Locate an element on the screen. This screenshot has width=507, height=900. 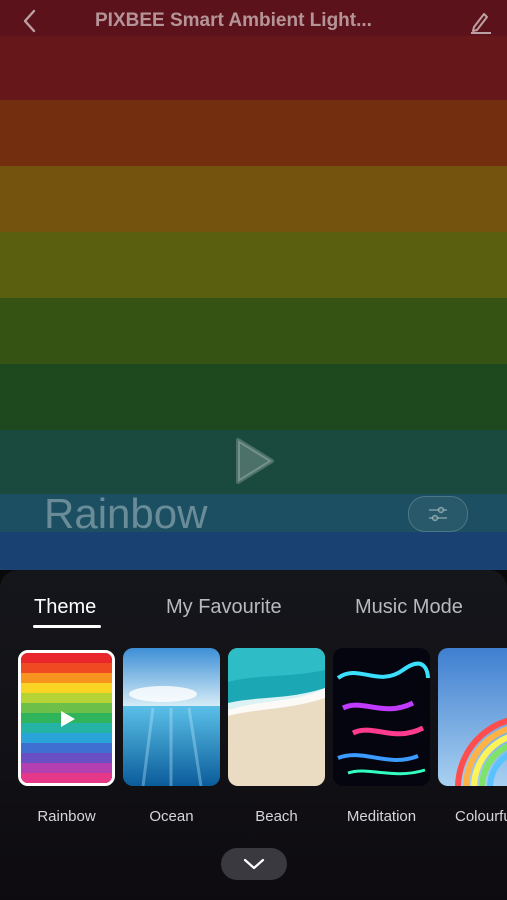
theme-label-beach: Beach is located at coordinates (276, 816).